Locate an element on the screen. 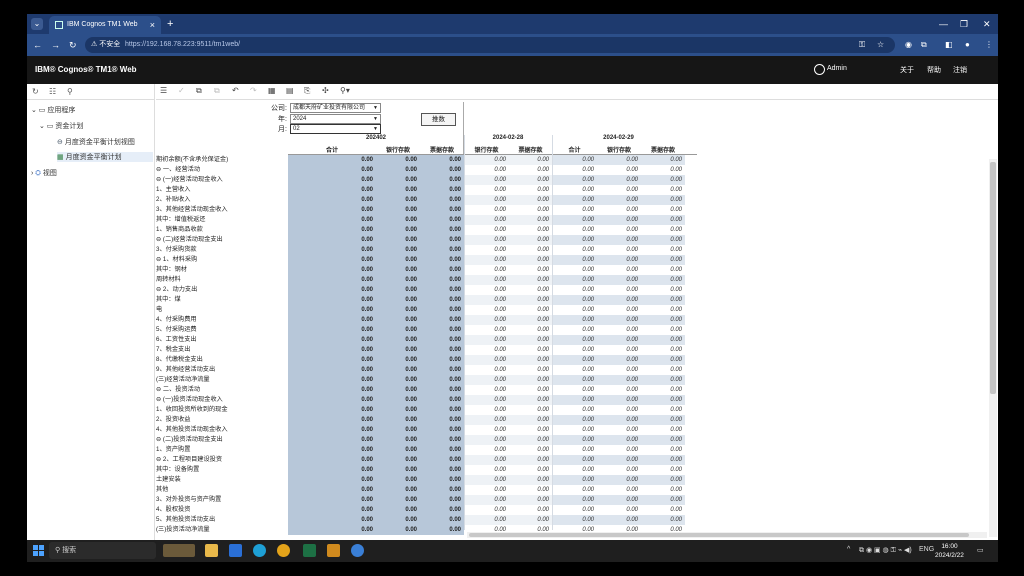  row-label: (三)投资活动净流量 is located at coordinates (222, 530).